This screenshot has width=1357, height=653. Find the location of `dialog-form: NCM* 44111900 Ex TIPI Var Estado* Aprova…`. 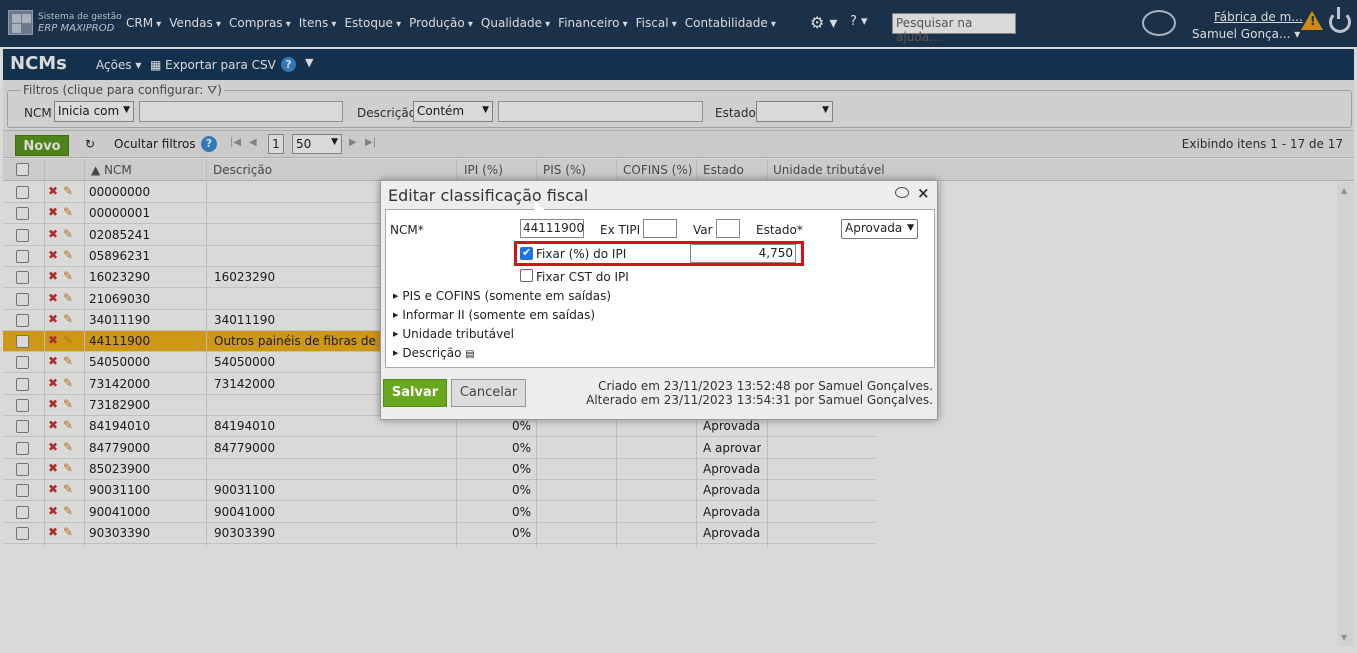

dialog-form: NCM* 44111900 Ex TIPI Var Estado* Aprova… is located at coordinates (660, 288).